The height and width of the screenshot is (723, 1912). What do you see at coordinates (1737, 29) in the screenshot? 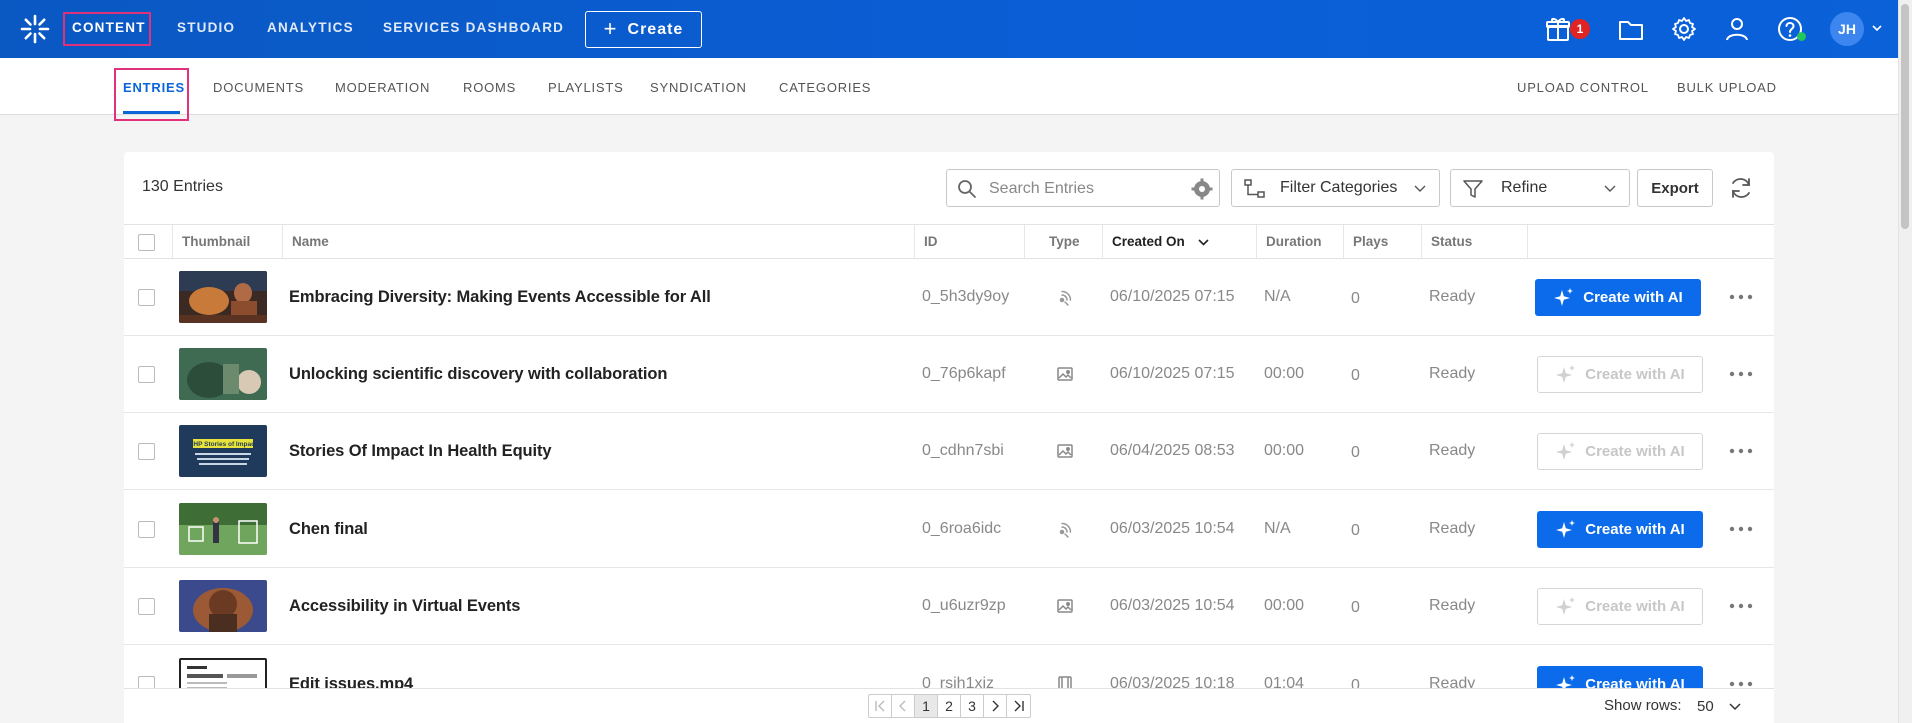
I see `user-icon` at bounding box center [1737, 29].